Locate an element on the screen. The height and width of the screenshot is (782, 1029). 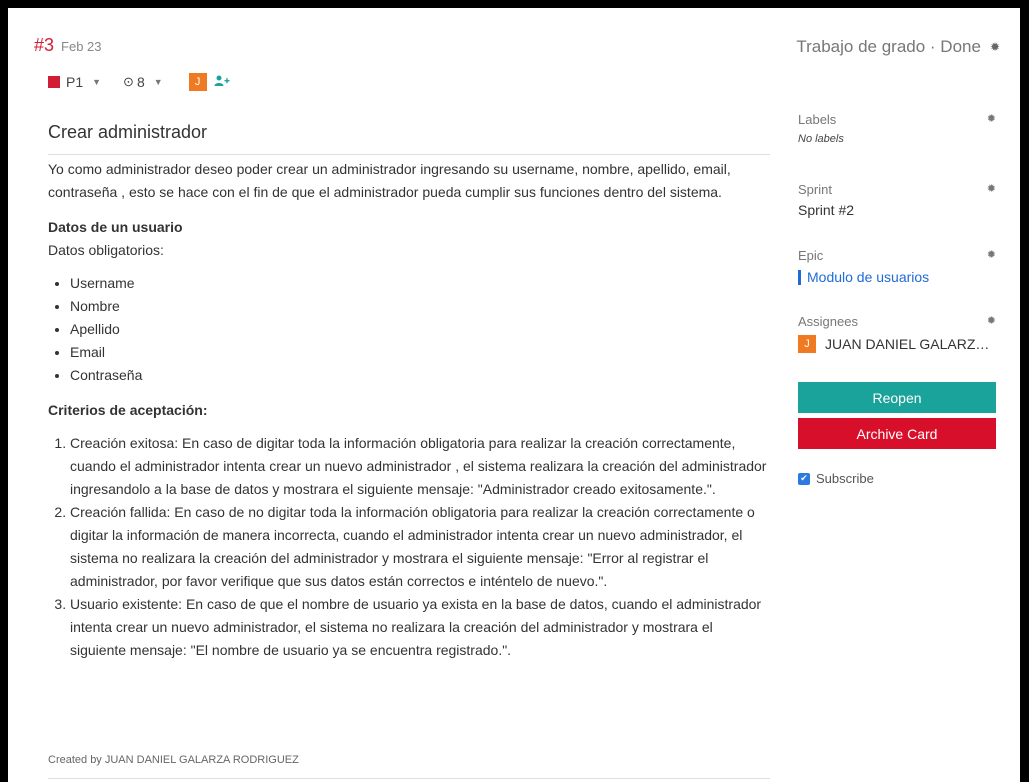
priority-dropdown: P1 is located at coordinates (74, 82).